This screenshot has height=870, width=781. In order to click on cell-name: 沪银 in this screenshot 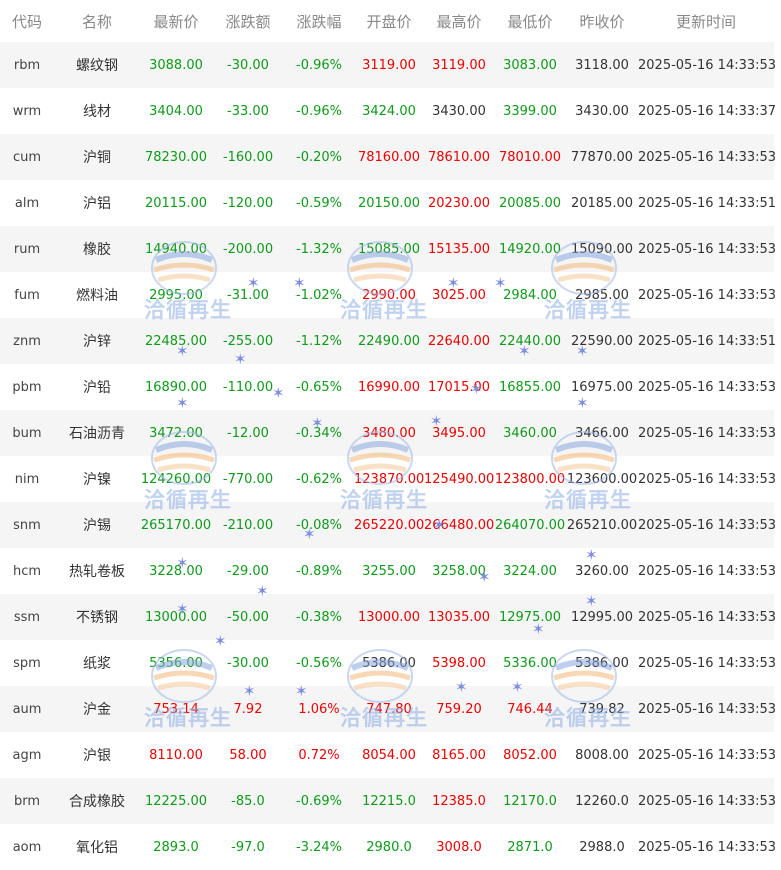, I will do `click(97, 755)`.